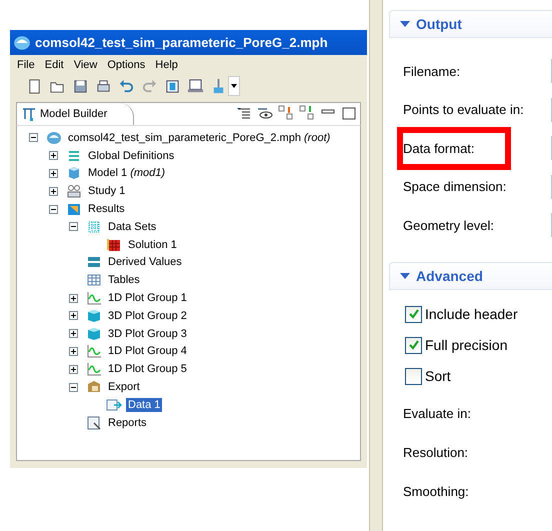  I want to click on printer-icon, so click(103, 86).